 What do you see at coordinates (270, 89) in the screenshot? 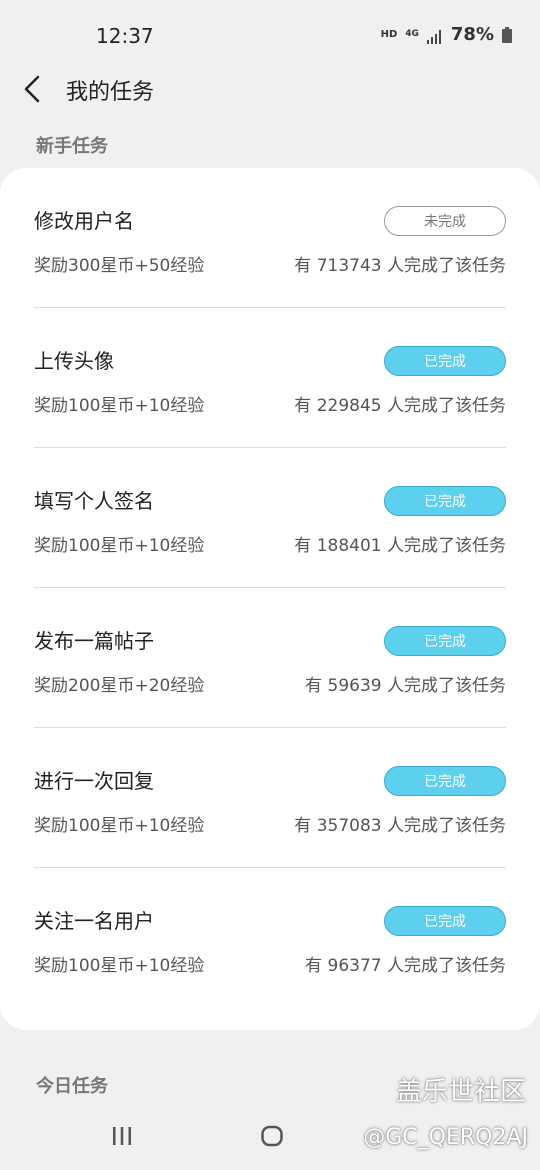
I see `app-header: 我的任务` at bounding box center [270, 89].